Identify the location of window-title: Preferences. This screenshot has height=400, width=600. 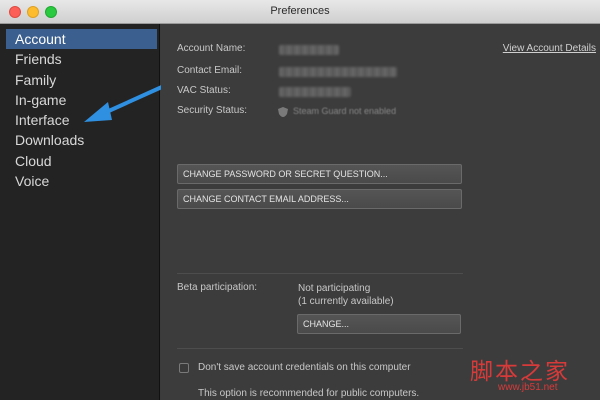
(300, 11).